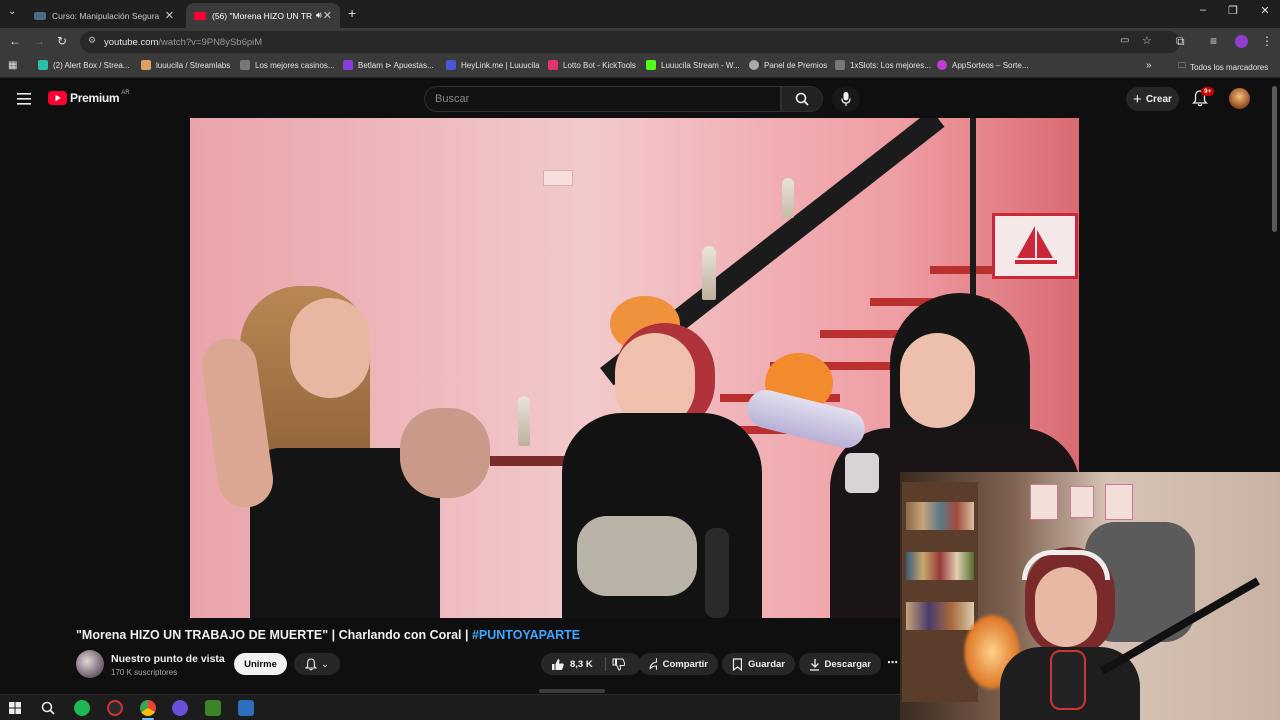 This screenshot has width=1280, height=720. I want to click on like-dislike-group: 8,3 K, so click(591, 664).